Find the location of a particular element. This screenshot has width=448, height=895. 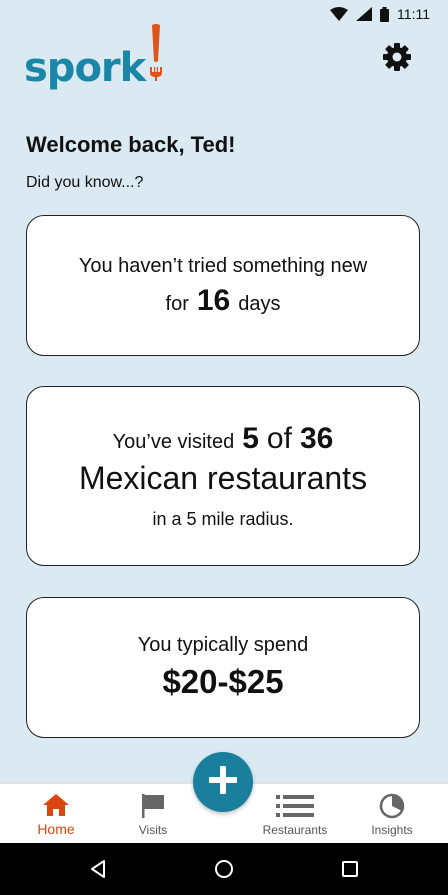

visited-radius: in a 5 mile radius. is located at coordinates (223, 519).